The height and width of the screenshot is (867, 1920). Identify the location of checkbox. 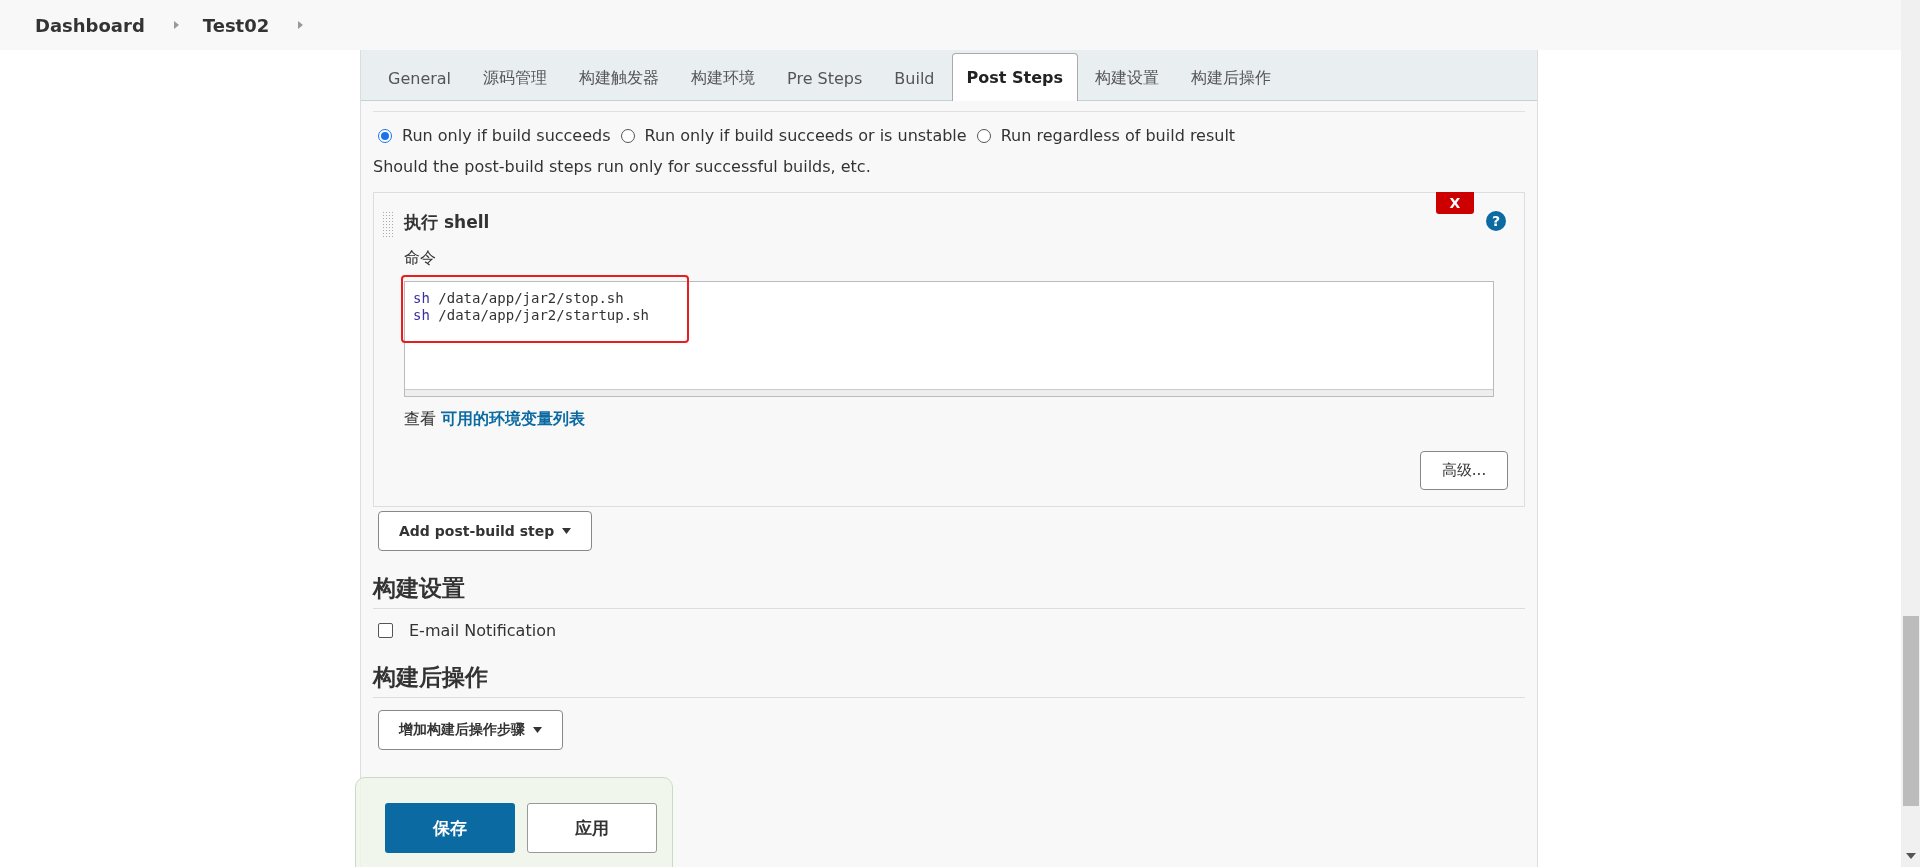
(385, 630).